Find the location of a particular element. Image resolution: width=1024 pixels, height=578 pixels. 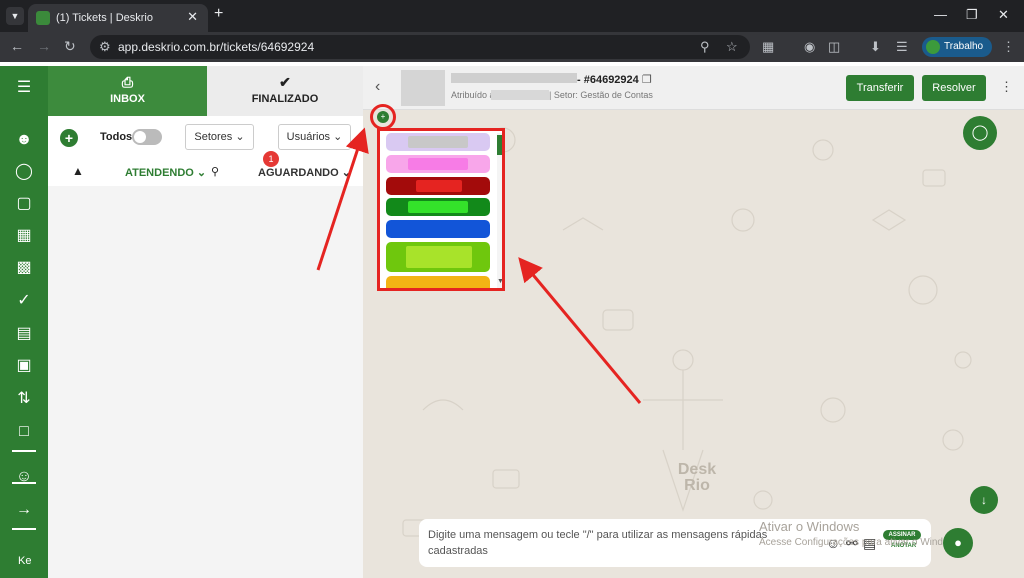

chat-icon: ◯ is located at coordinates (24, 172).